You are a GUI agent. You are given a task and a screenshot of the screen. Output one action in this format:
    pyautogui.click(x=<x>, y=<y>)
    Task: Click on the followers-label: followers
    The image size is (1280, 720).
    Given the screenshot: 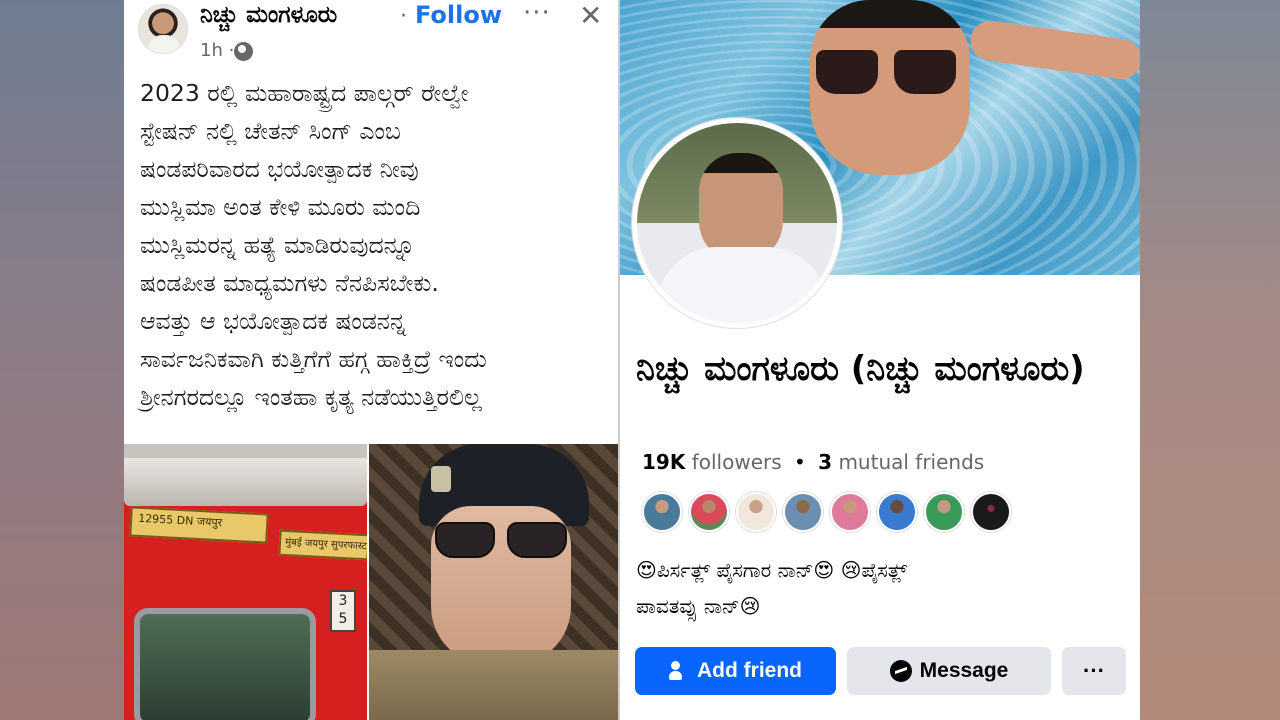 What is the action you would take?
    pyautogui.click(x=737, y=462)
    